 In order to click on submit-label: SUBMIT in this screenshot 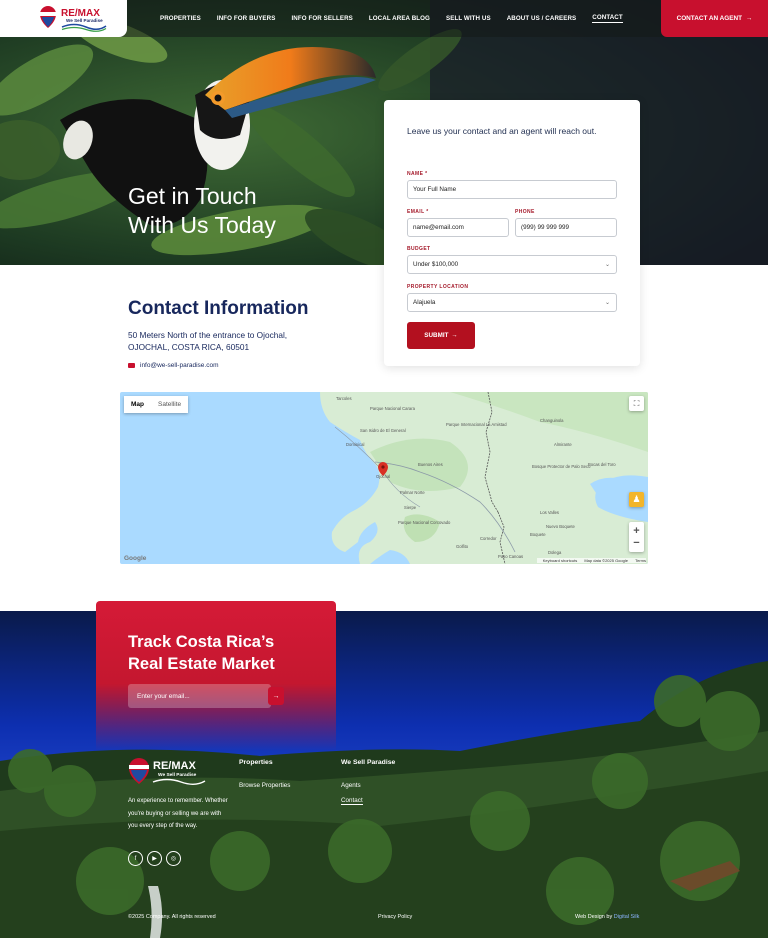, I will do `click(436, 335)`.